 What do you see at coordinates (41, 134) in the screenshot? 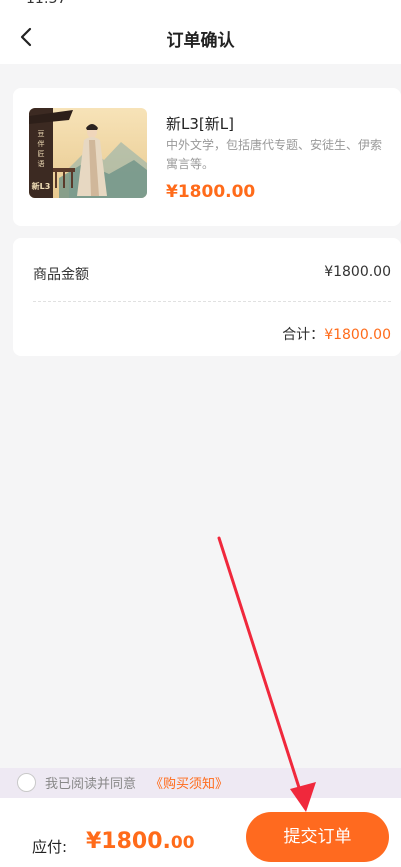
I see `svg-text: 豆` at bounding box center [41, 134].